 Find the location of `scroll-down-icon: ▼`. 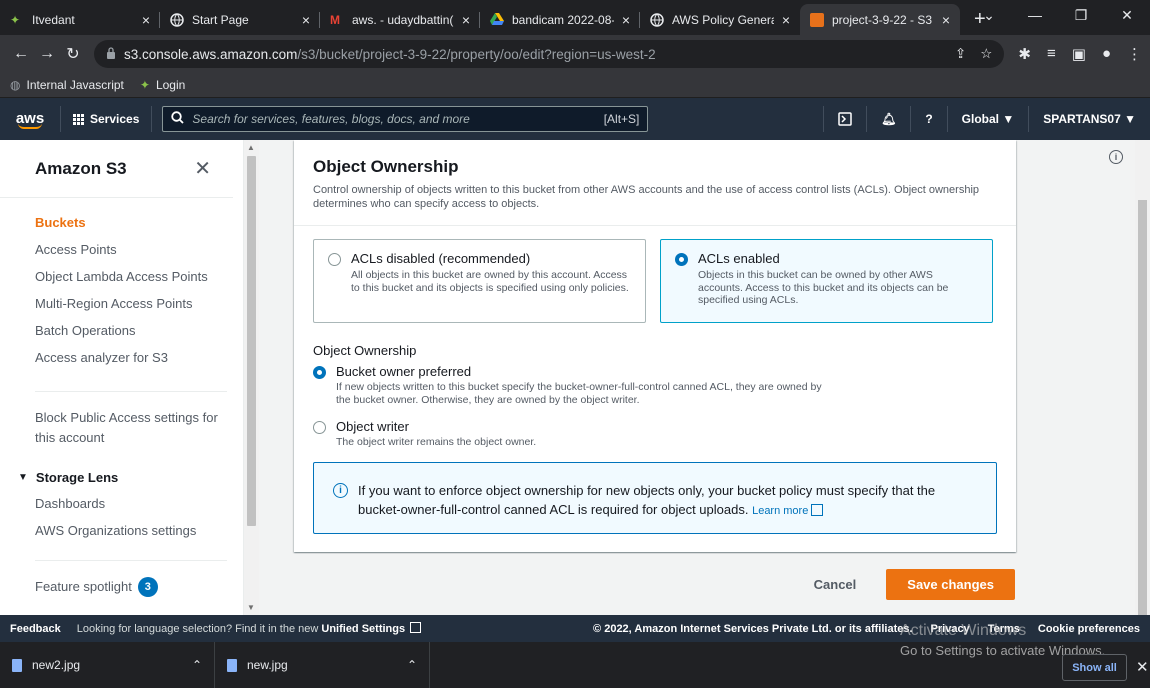

scroll-down-icon: ▼ is located at coordinates (251, 607).